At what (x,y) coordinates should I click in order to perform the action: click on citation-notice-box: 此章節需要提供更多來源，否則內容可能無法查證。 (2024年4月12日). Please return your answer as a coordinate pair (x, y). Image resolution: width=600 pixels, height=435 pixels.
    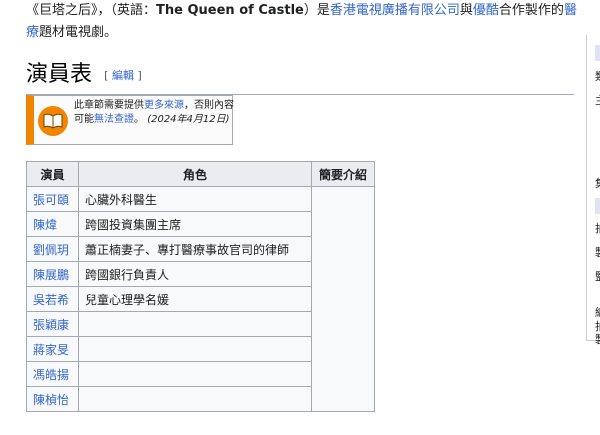
    Looking at the image, I should click on (131, 120).